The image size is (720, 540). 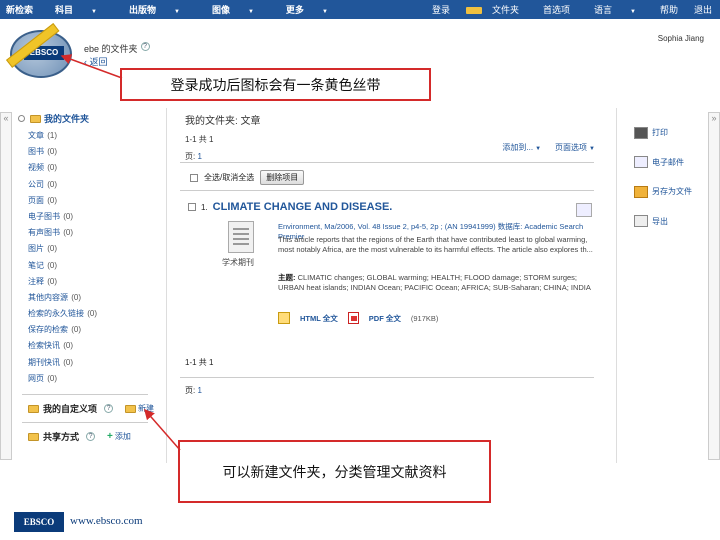 I want to click on nav-publications: 出版物 ▼, so click(x=158, y=9).